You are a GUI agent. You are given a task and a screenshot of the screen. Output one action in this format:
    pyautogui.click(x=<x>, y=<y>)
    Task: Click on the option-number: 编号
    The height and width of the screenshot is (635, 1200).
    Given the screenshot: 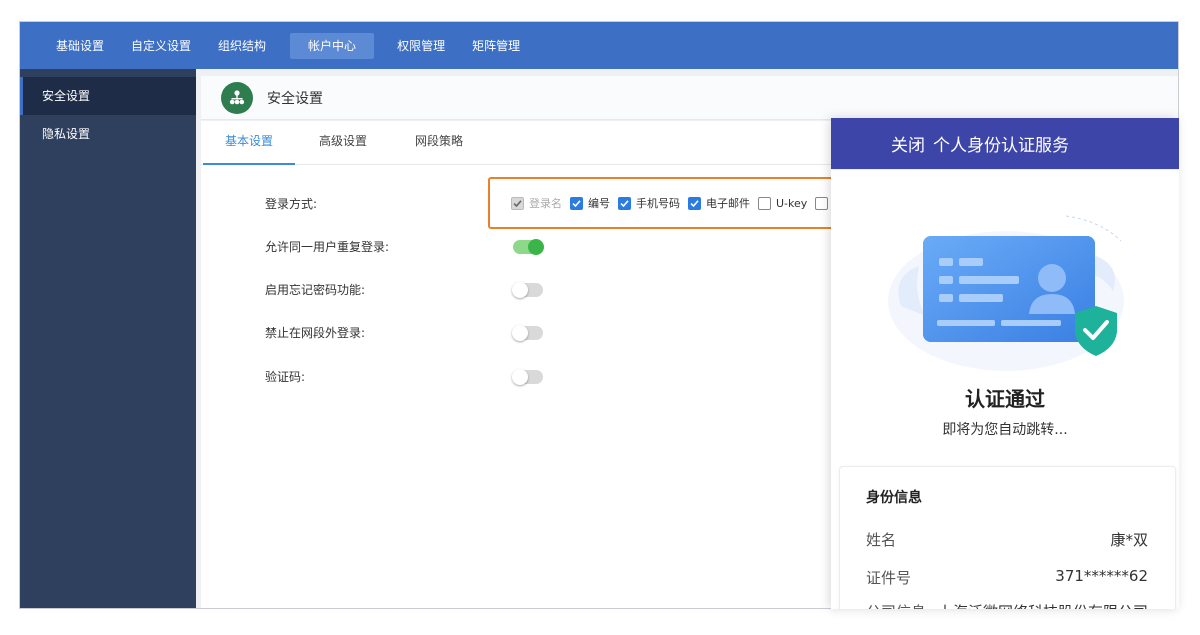 What is the action you would take?
    pyautogui.click(x=590, y=203)
    